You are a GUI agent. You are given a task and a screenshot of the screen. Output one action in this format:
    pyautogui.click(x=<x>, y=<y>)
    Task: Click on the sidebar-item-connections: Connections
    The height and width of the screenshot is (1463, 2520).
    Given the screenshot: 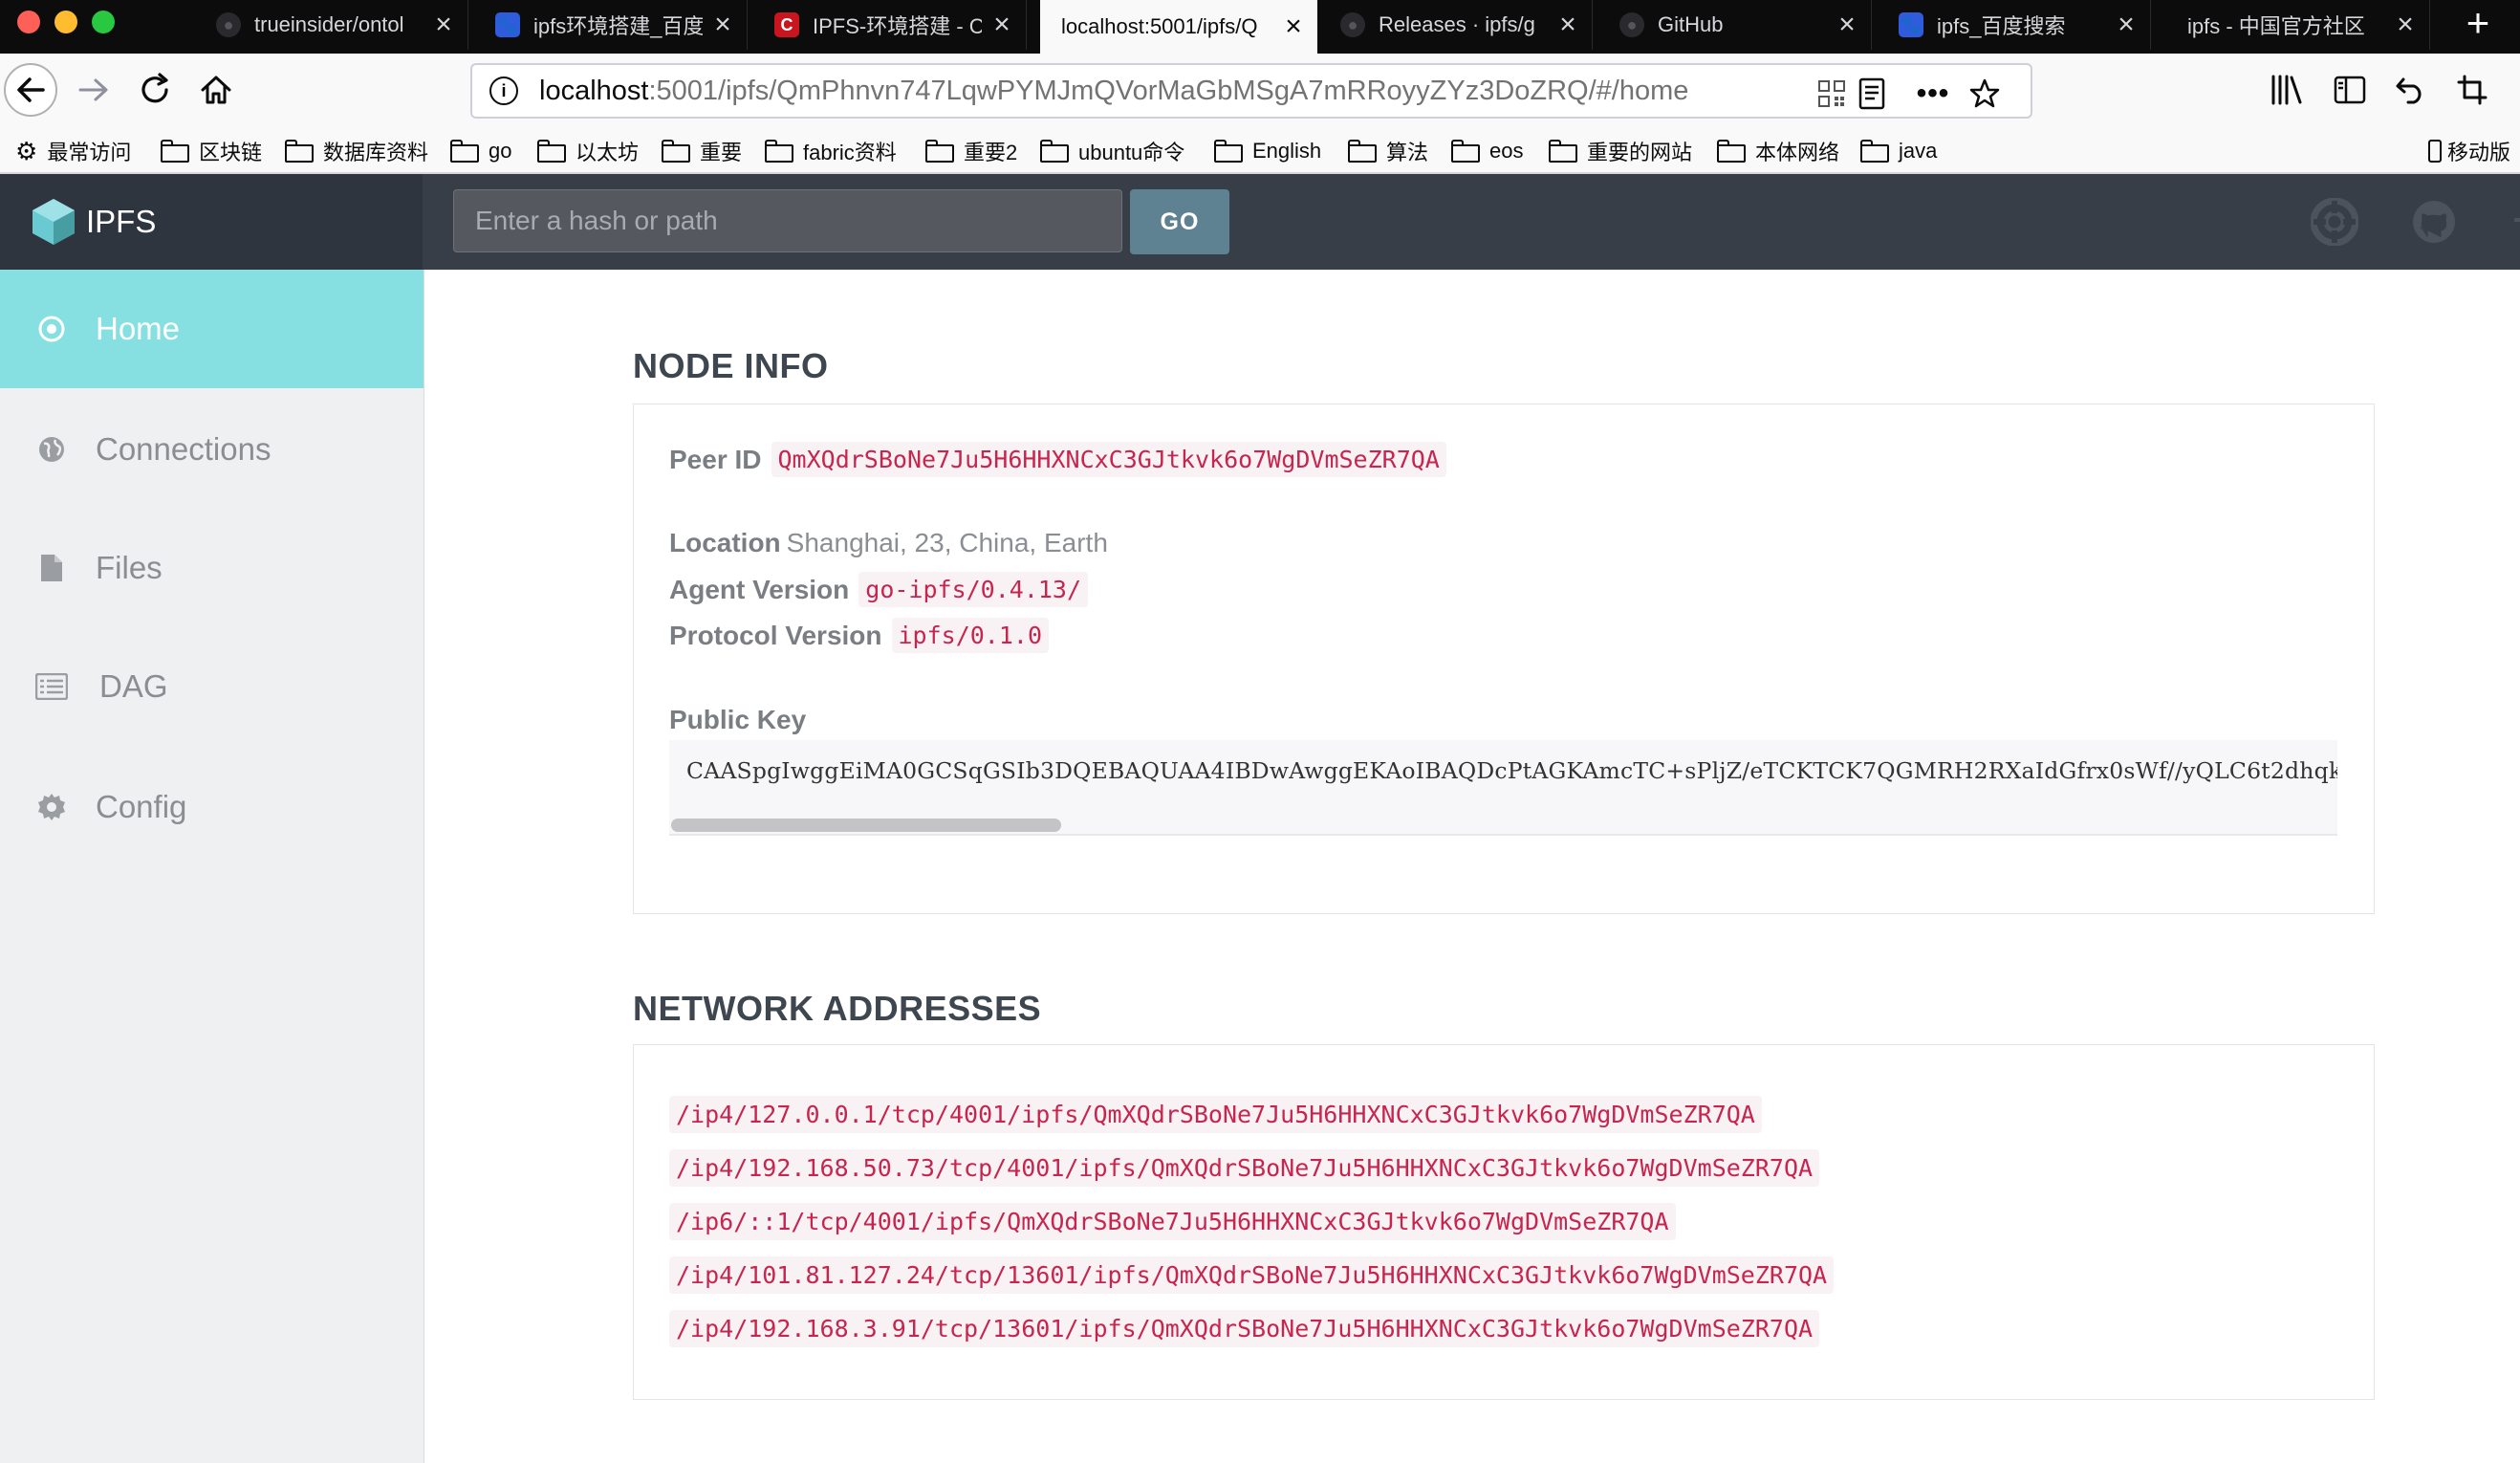 What is the action you would take?
    pyautogui.click(x=212, y=450)
    